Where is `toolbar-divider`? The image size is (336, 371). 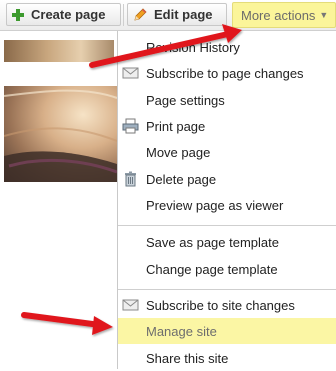 toolbar-divider is located at coordinates (123, 15).